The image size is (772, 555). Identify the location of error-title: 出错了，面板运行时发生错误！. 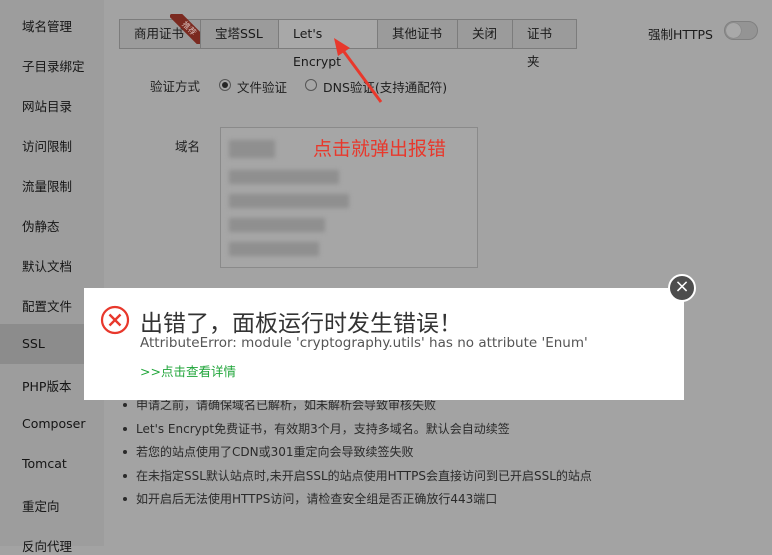
(301, 324).